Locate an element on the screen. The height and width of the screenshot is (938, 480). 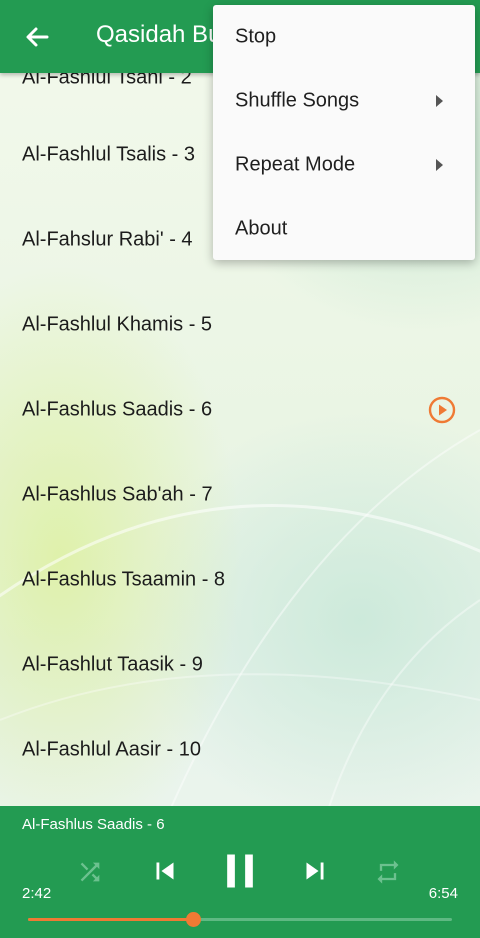
shuffle-icon is located at coordinates (90, 872).